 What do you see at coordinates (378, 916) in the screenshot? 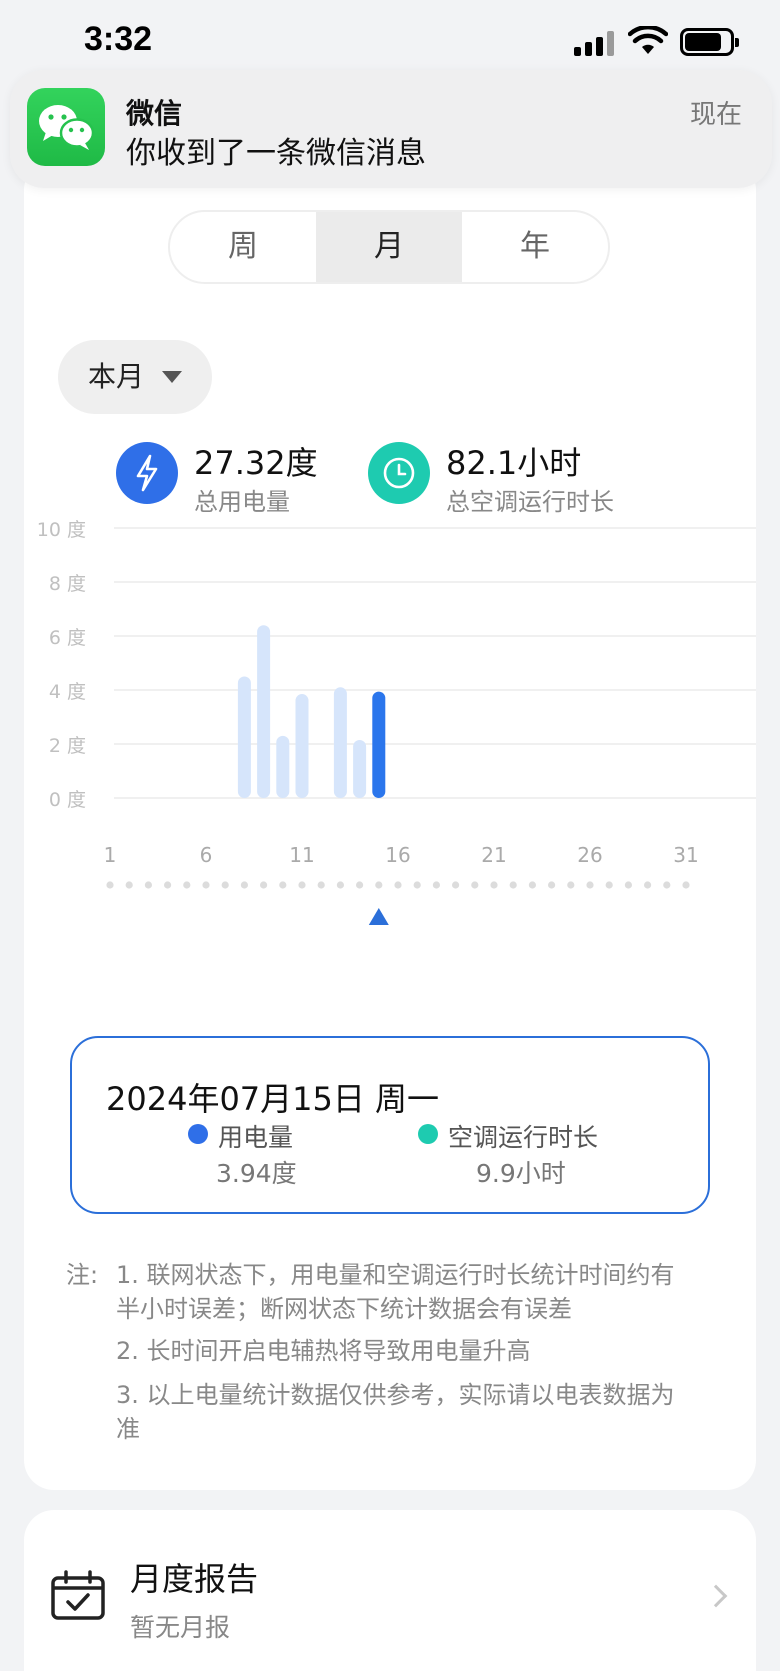
I see `selected-day-marker-icon` at bounding box center [378, 916].